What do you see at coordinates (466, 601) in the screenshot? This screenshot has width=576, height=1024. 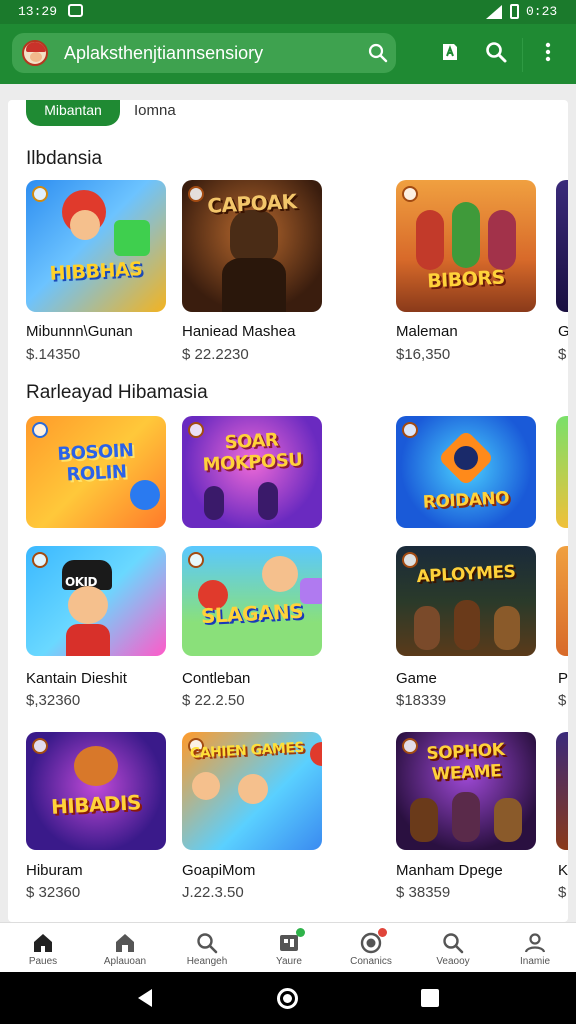 I see `game-tile: APLOYMES` at bounding box center [466, 601].